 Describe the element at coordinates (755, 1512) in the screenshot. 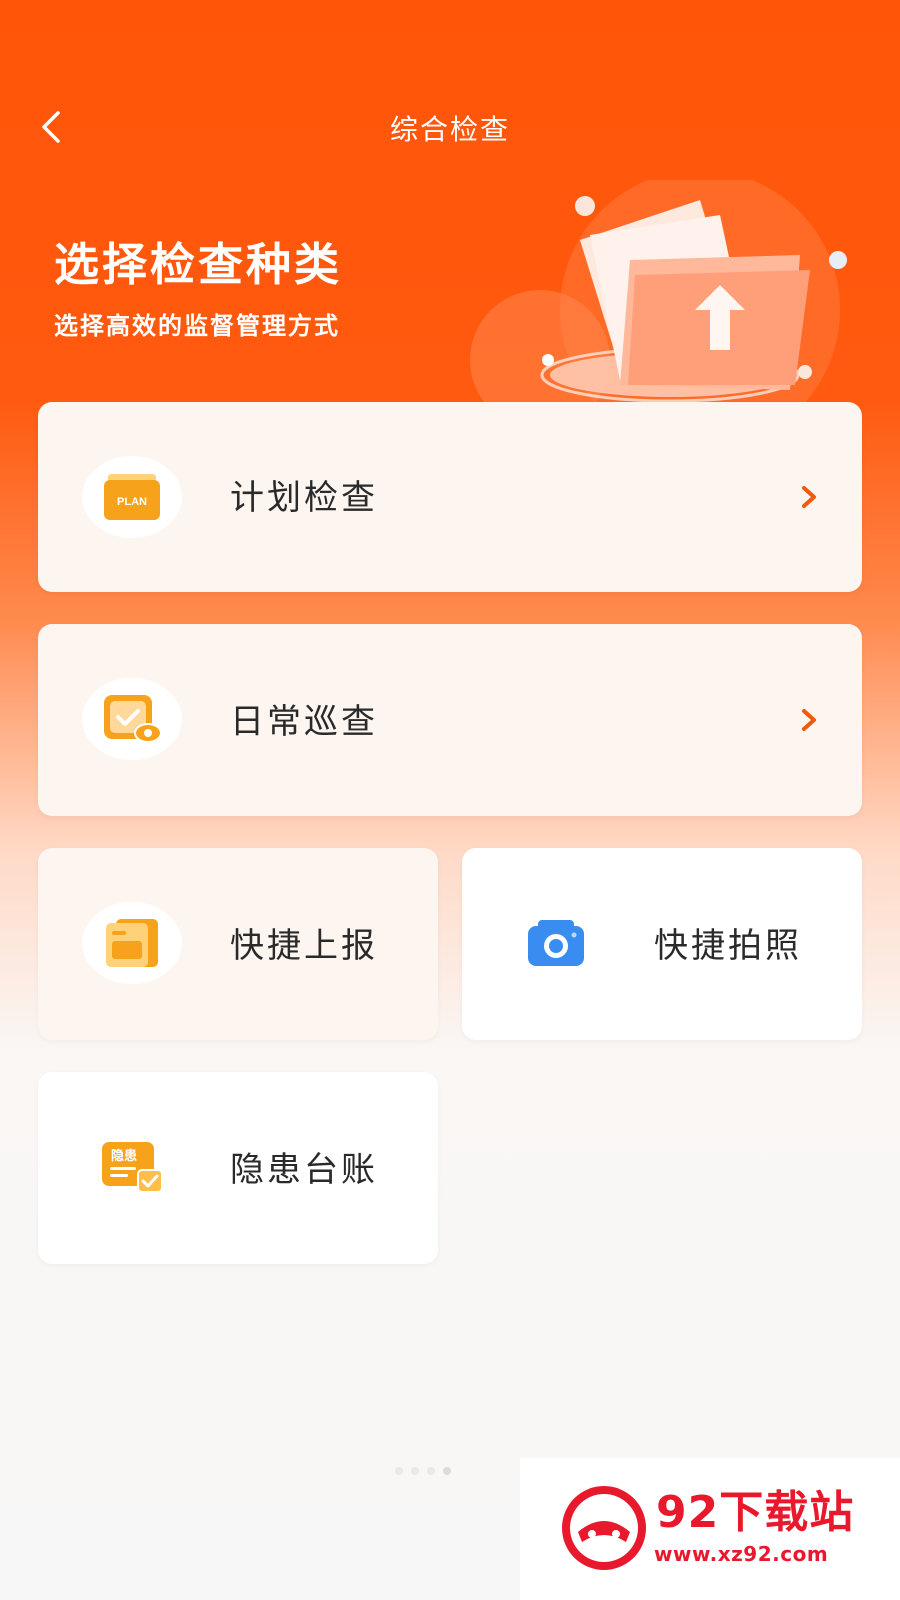

I see `watermark-text: 92下载站` at that location.